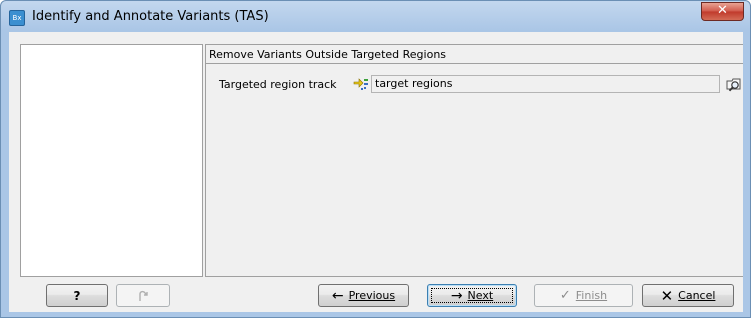 This screenshot has height=318, width=751. Describe the element at coordinates (583, 295) in the screenshot. I see `finish-button: ✓ Finish` at that location.